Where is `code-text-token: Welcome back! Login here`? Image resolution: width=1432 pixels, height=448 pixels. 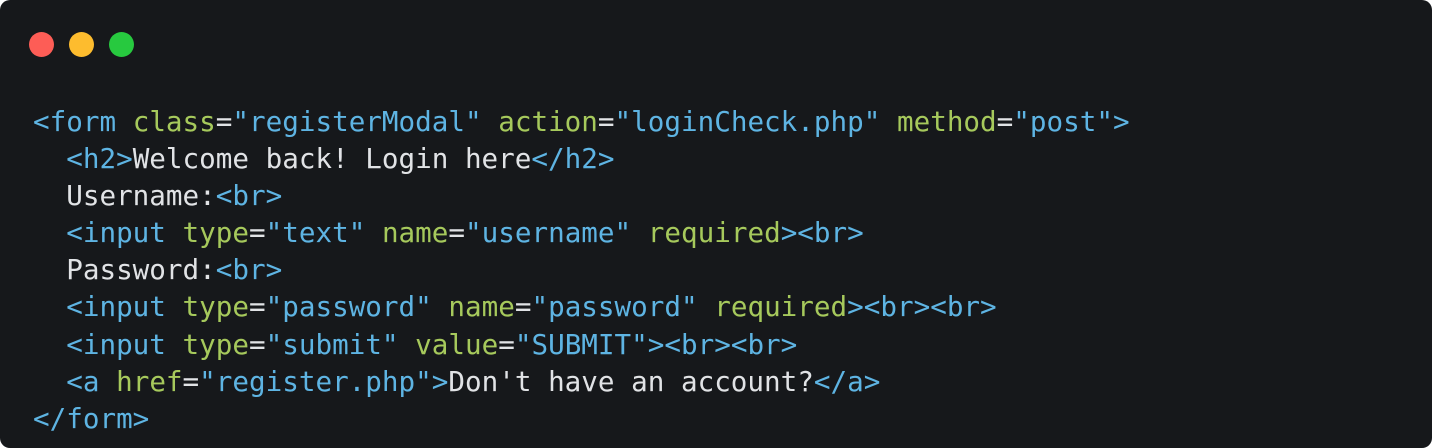 code-text-token: Welcome back! Login here is located at coordinates (332, 159).